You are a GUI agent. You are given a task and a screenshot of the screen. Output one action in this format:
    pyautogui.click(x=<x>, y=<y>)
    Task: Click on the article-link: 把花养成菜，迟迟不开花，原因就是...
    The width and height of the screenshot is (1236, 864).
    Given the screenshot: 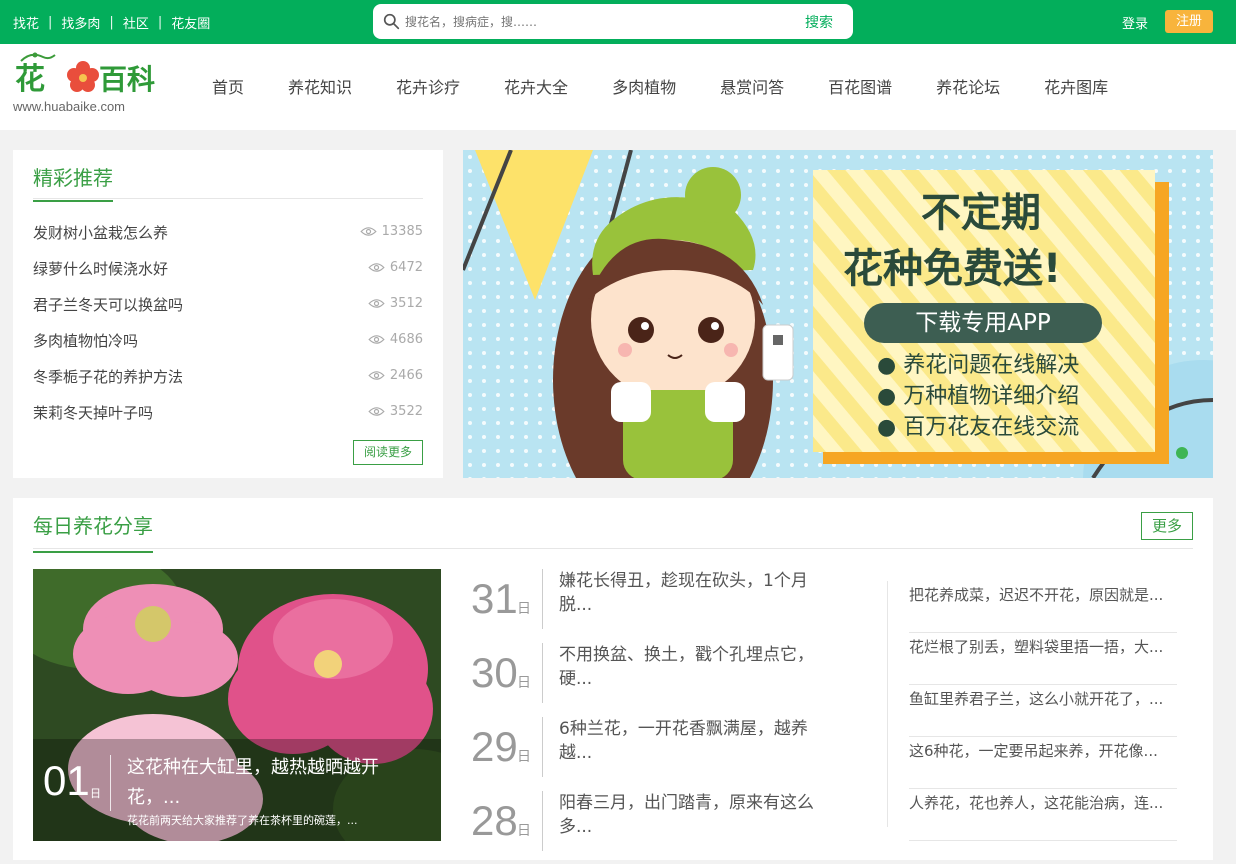 What is the action you would take?
    pyautogui.click(x=1036, y=594)
    